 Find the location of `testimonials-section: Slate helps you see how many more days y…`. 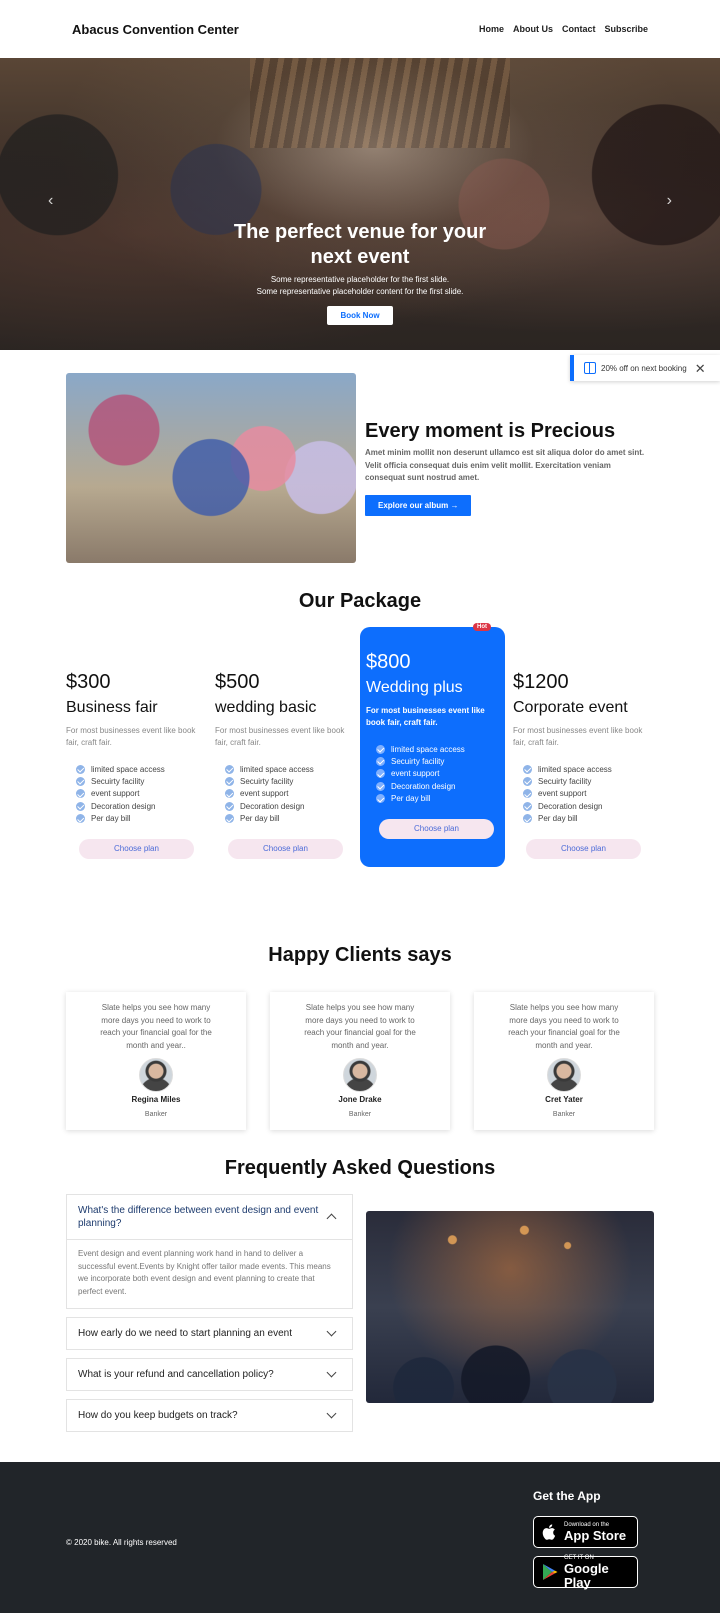

testimonials-section: Slate helps you see how many more days y… is located at coordinates (360, 1061).